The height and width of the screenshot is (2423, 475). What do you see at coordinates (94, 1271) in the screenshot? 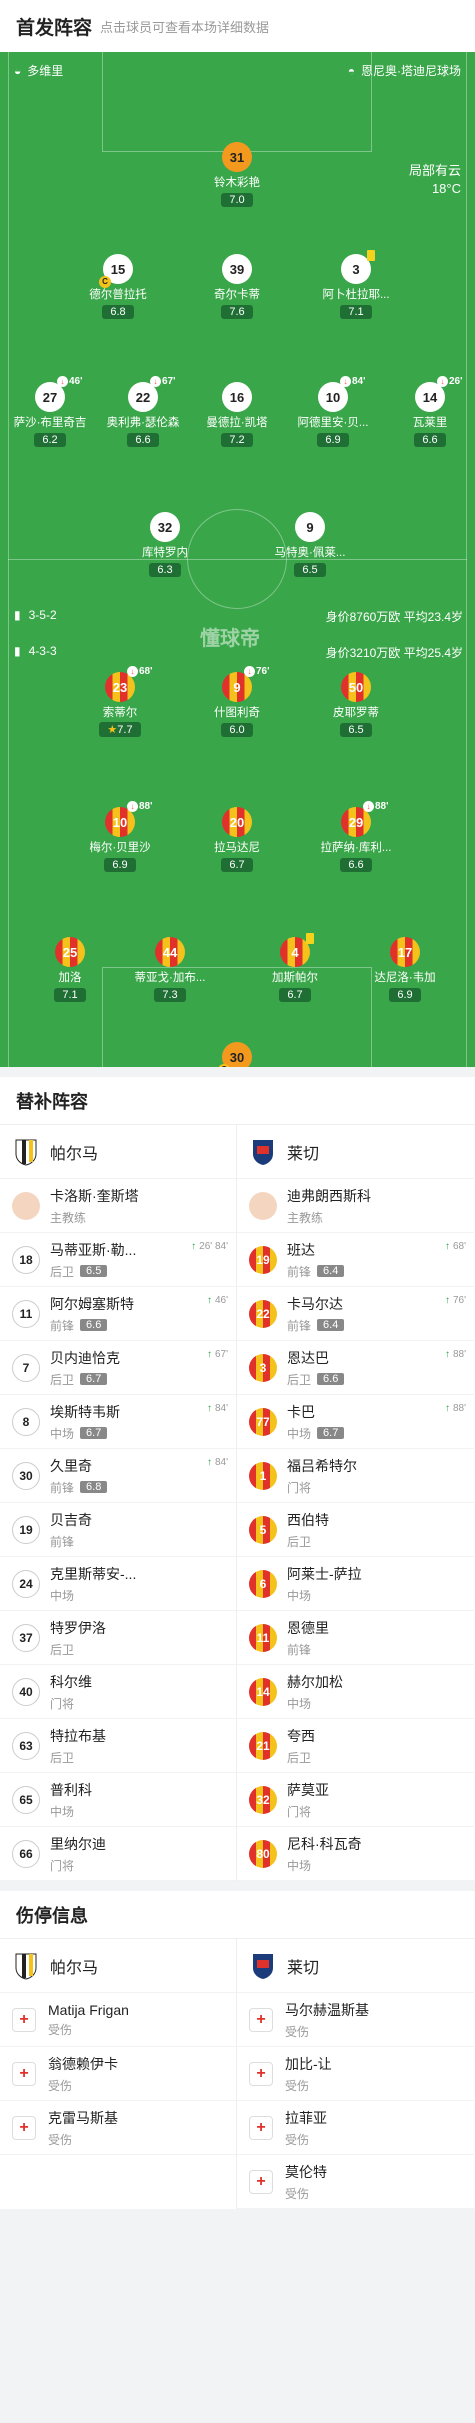
I see `player-rating: 6.5` at bounding box center [94, 1271].